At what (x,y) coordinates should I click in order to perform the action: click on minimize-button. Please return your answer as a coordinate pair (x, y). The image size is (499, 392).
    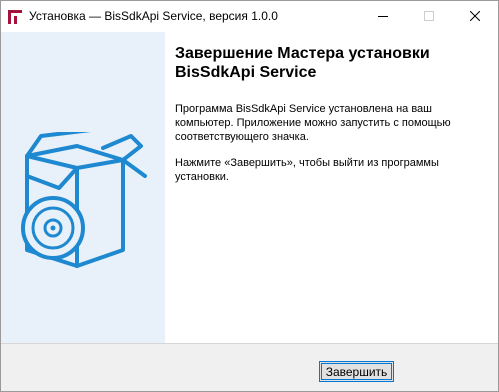
    Looking at the image, I should click on (383, 16).